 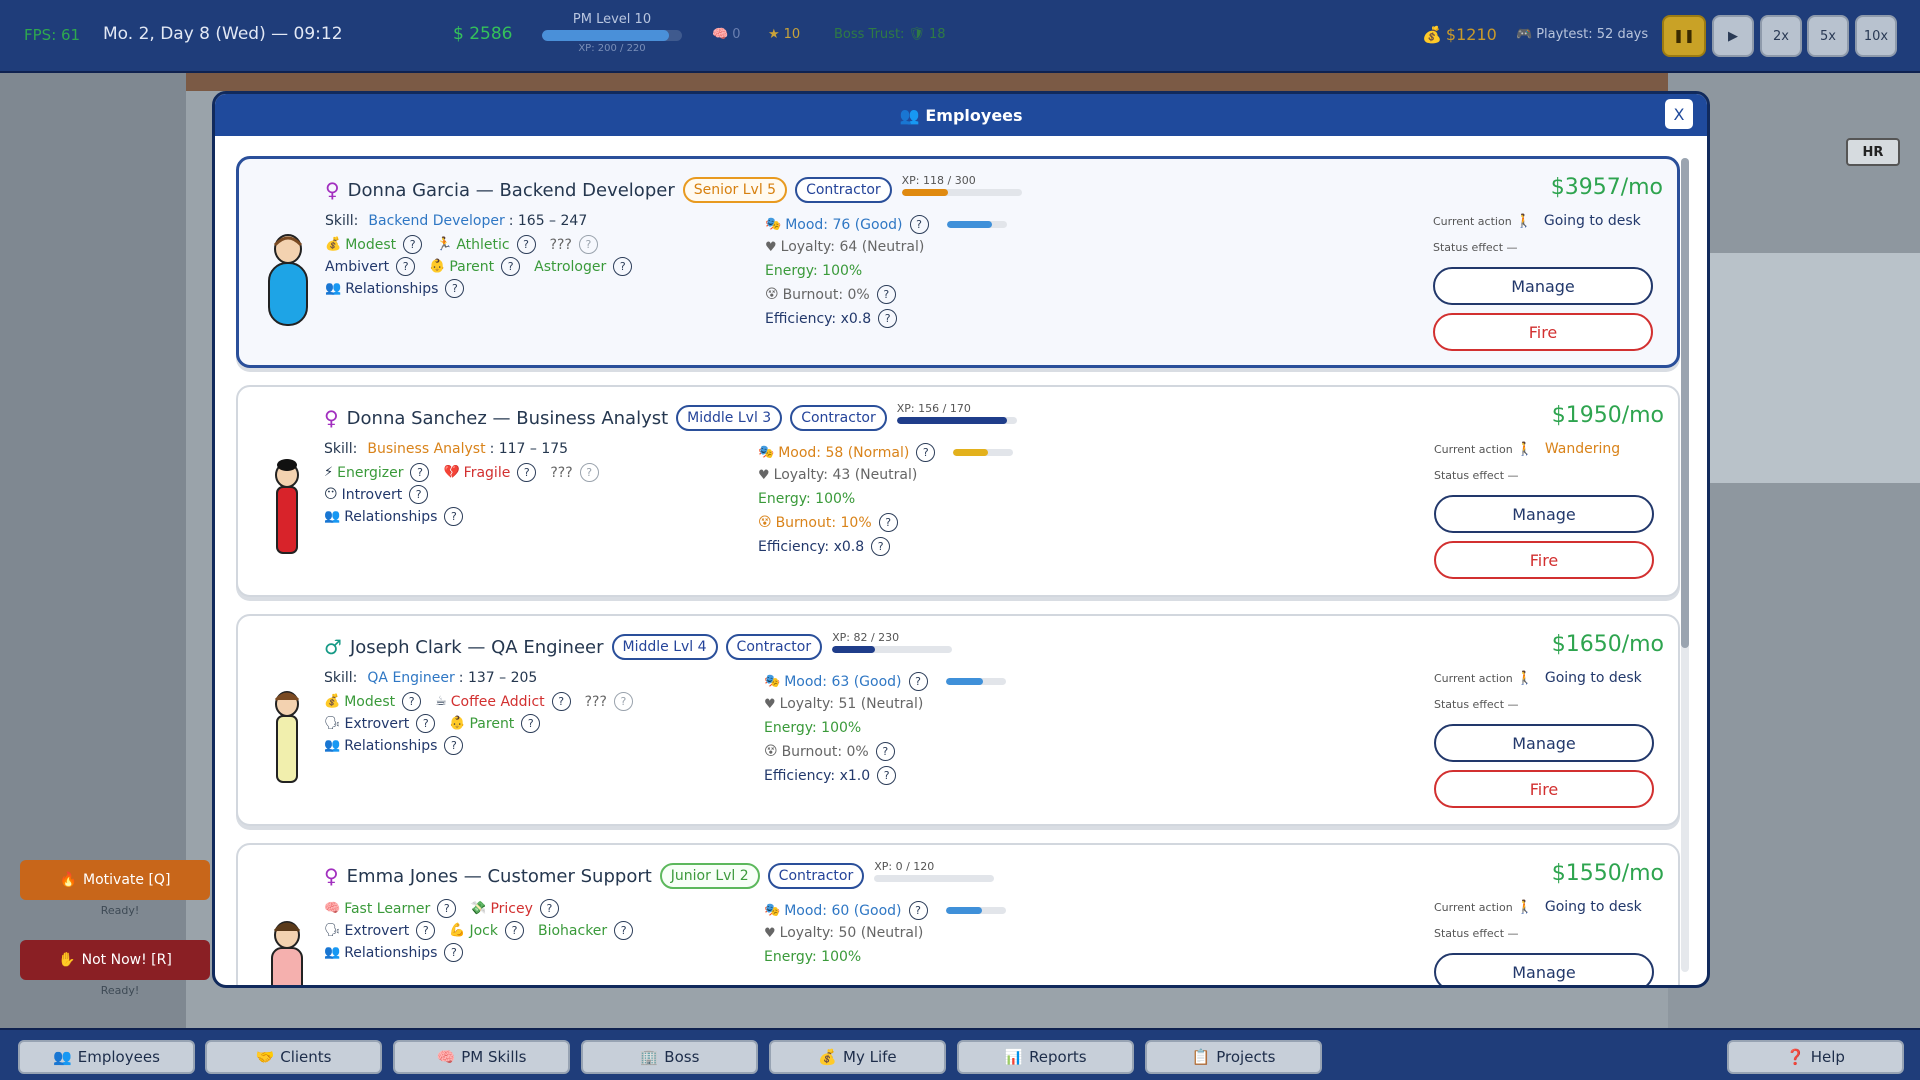 What do you see at coordinates (772, 681) in the screenshot?
I see `mask-icon: 🎭` at bounding box center [772, 681].